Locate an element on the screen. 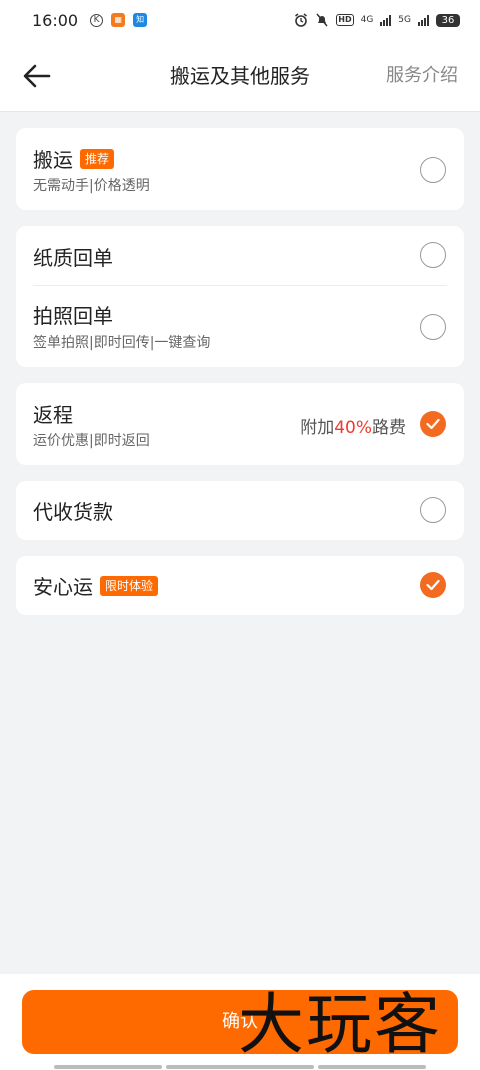 This screenshot has width=480, height=1070. service-title-row: 搬运 推荐 is located at coordinates (74, 158).